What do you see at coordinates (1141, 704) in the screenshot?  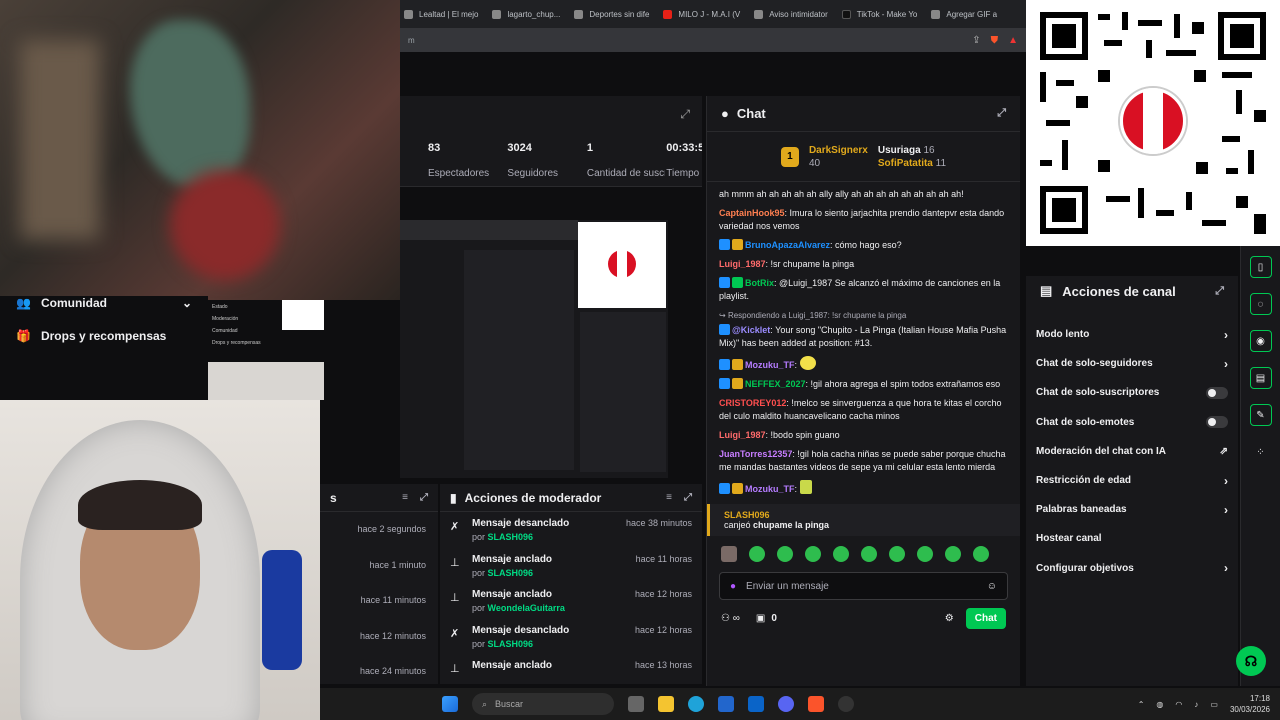 I see `chevron-up-icon: ⌃` at bounding box center [1141, 704].